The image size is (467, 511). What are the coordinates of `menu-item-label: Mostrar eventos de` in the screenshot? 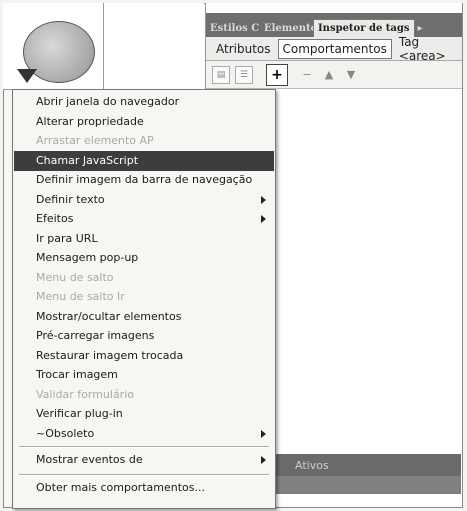 It's located at (89, 459).